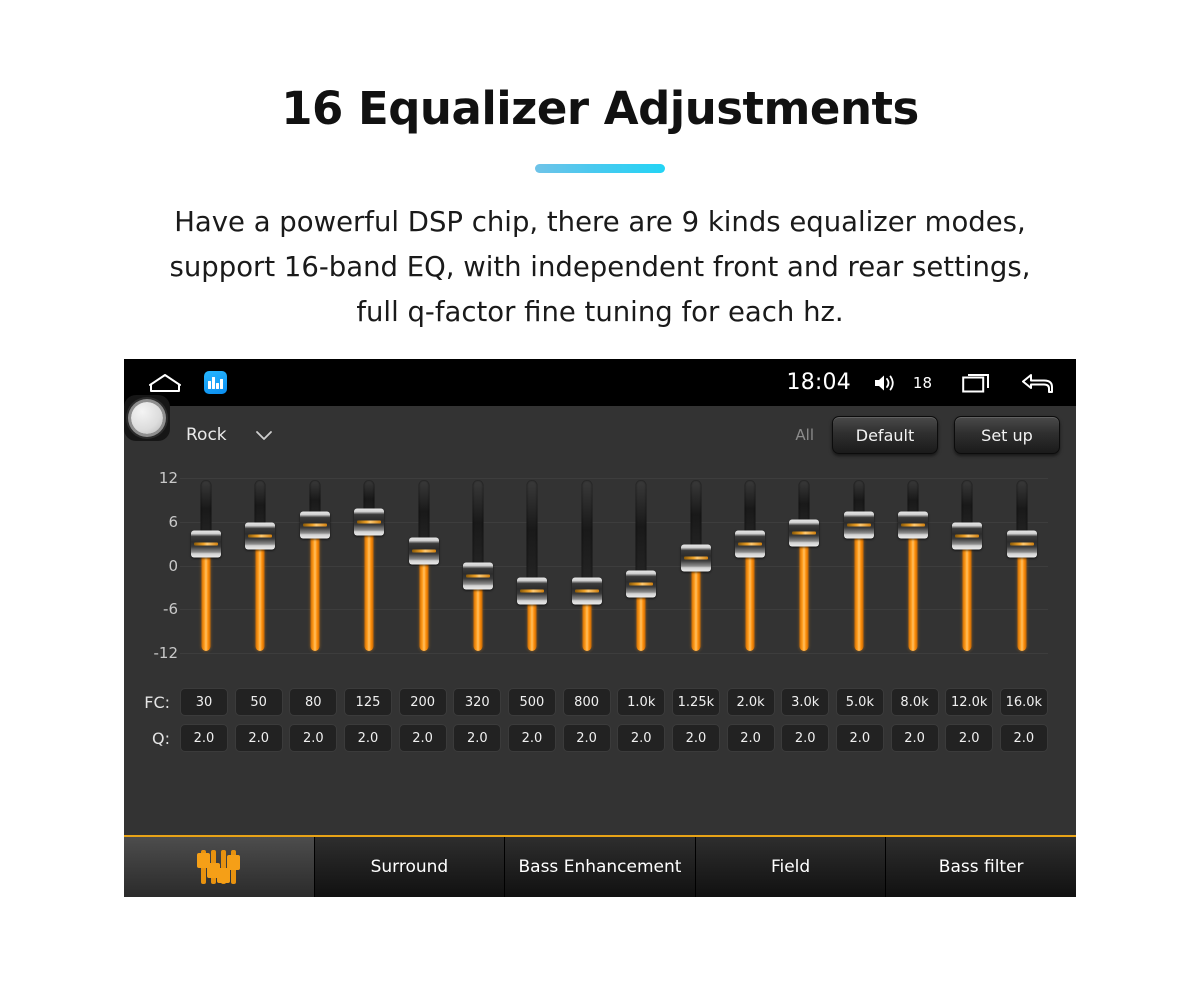 This screenshot has width=1200, height=985. What do you see at coordinates (641, 702) in the screenshot?
I see `fc-cell: 1.0k` at bounding box center [641, 702].